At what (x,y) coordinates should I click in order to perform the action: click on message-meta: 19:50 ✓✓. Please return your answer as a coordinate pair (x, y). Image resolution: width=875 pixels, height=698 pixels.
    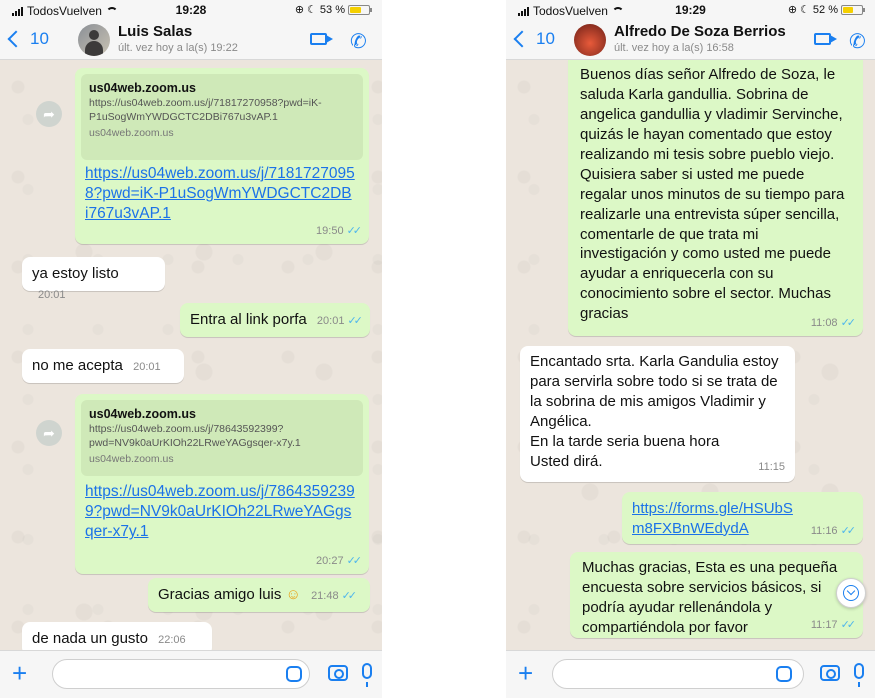
    Looking at the image, I should click on (339, 231).